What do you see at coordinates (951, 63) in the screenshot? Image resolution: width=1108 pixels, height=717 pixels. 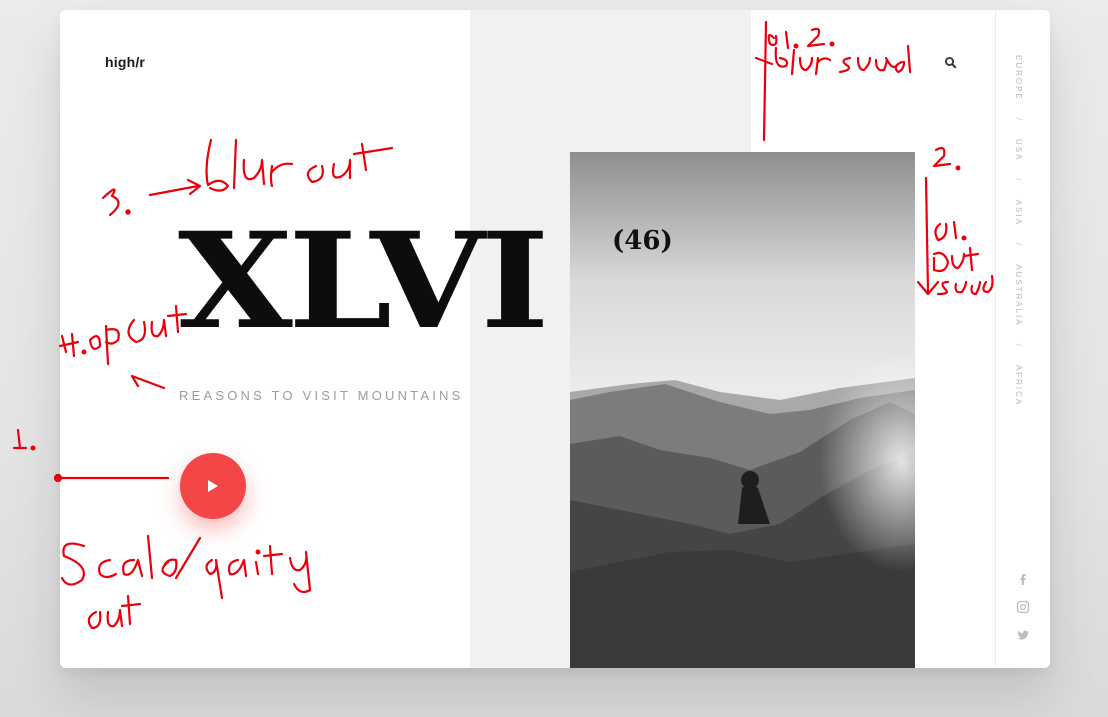 I see `search-icon` at bounding box center [951, 63].